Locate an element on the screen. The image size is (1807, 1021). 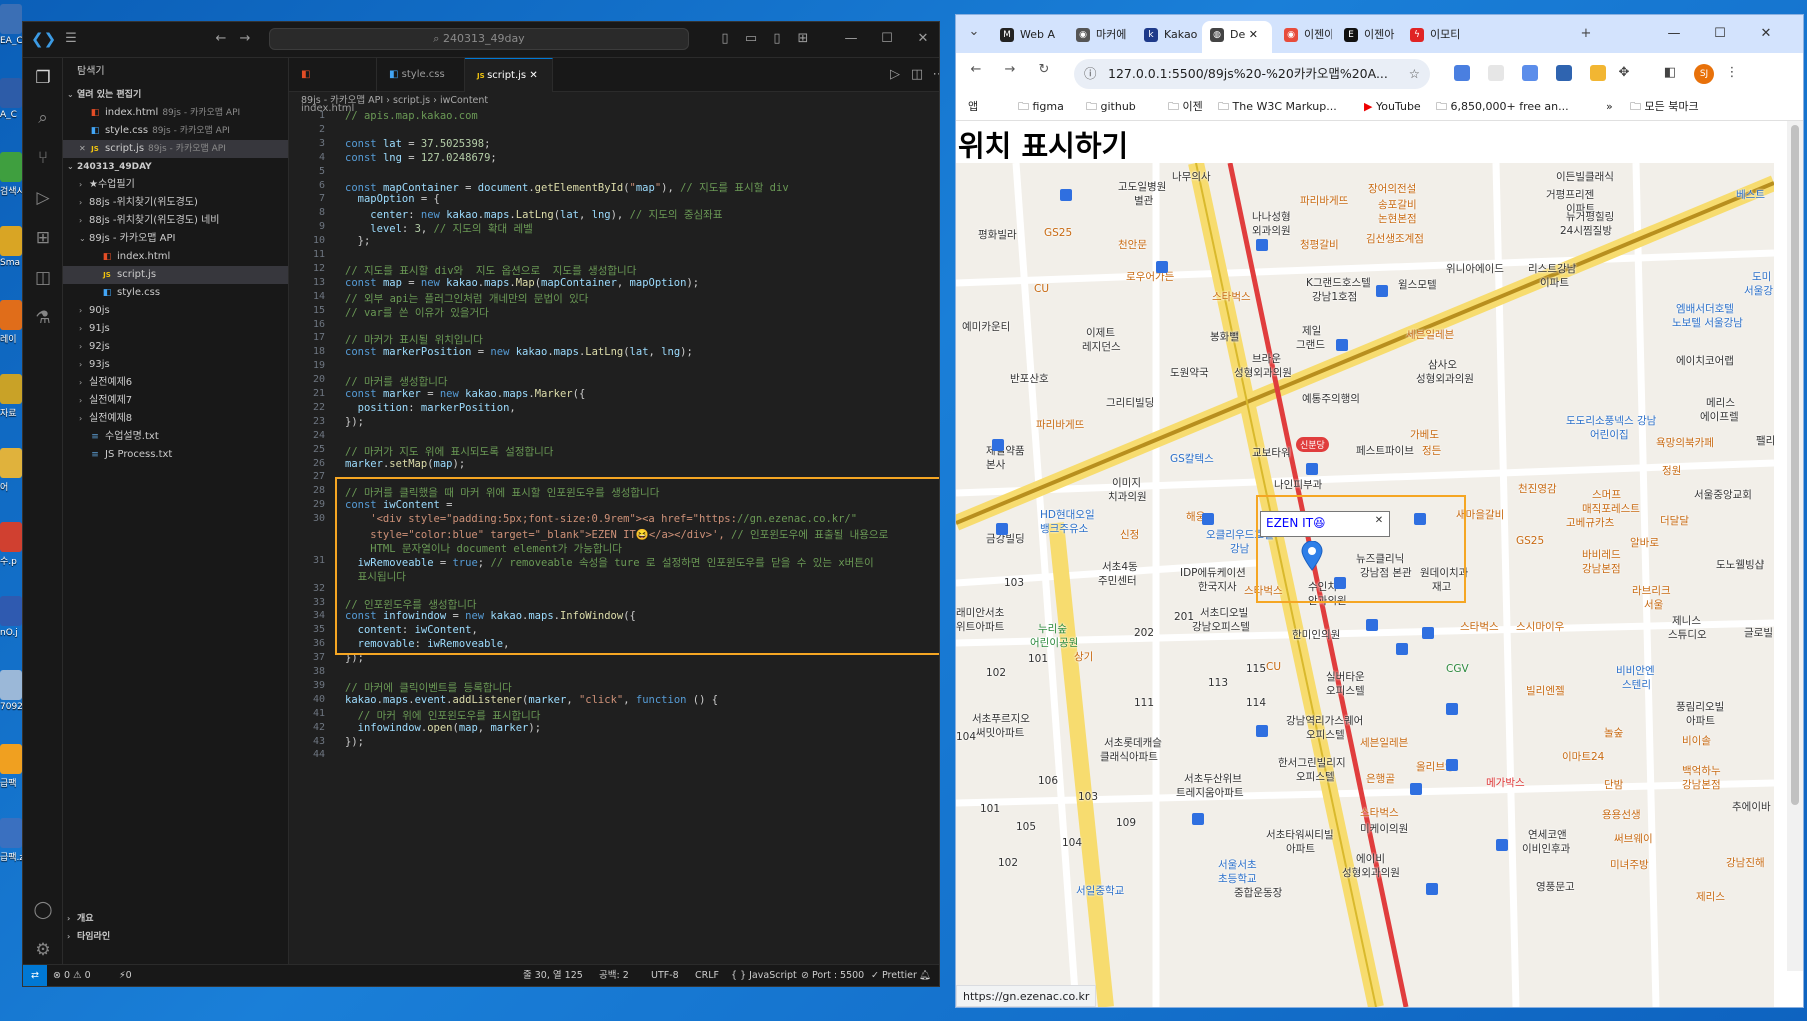
map-poi-label: GS25 is located at coordinates (1058, 233).